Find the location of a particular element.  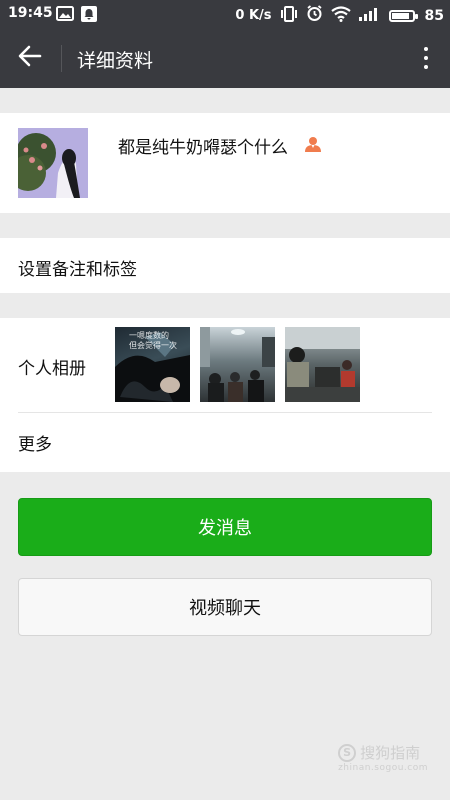

send-message-button: 发消息 is located at coordinates (225, 527).